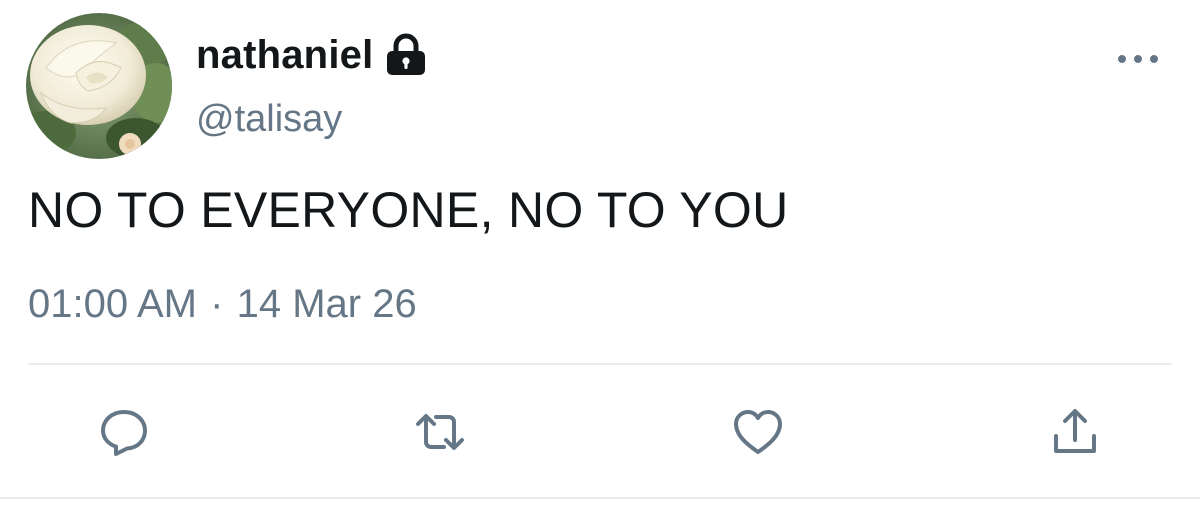 Image resolution: width=1200 pixels, height=507 pixels. I want to click on display-name: nathaniel, so click(284, 55).